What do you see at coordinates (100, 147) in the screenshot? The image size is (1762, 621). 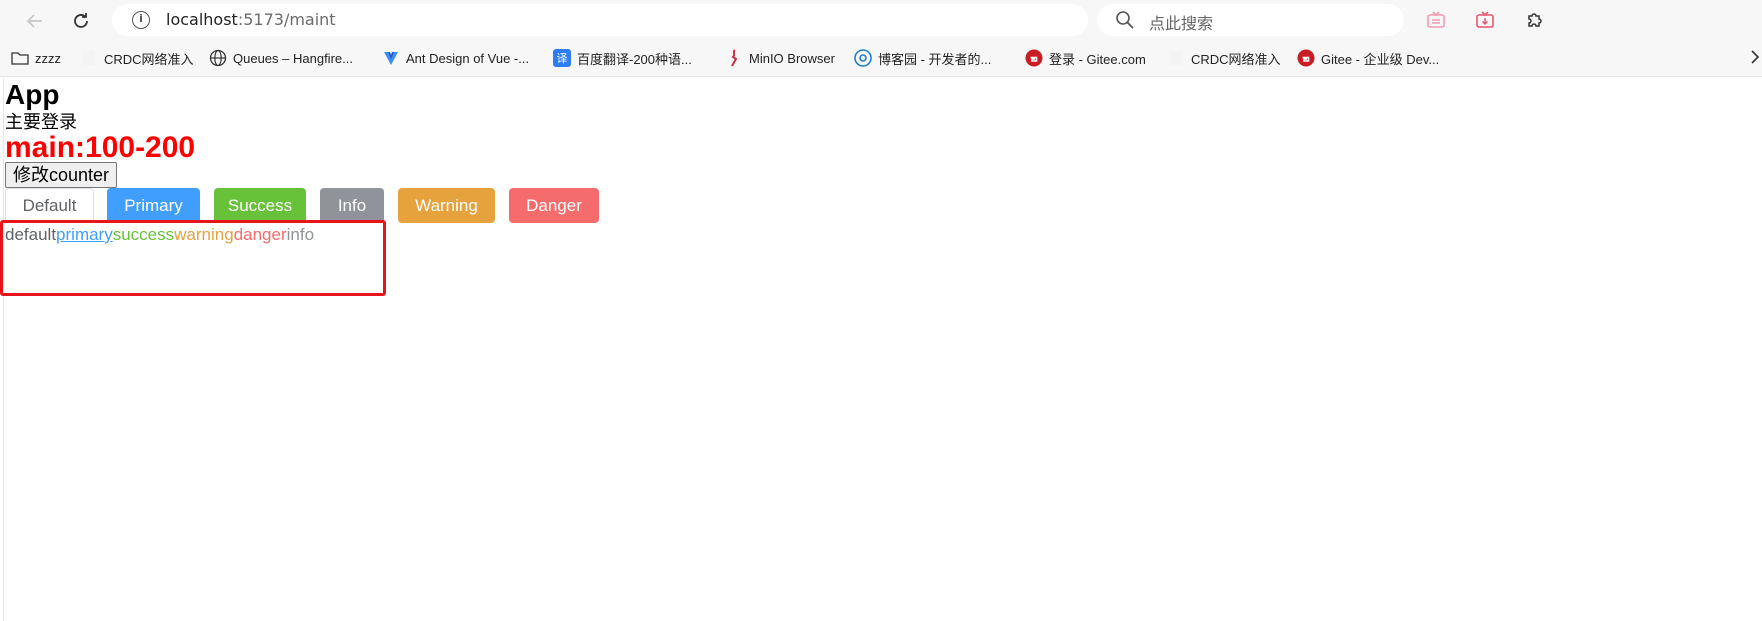 I see `main-range-heading: main:100-200` at bounding box center [100, 147].